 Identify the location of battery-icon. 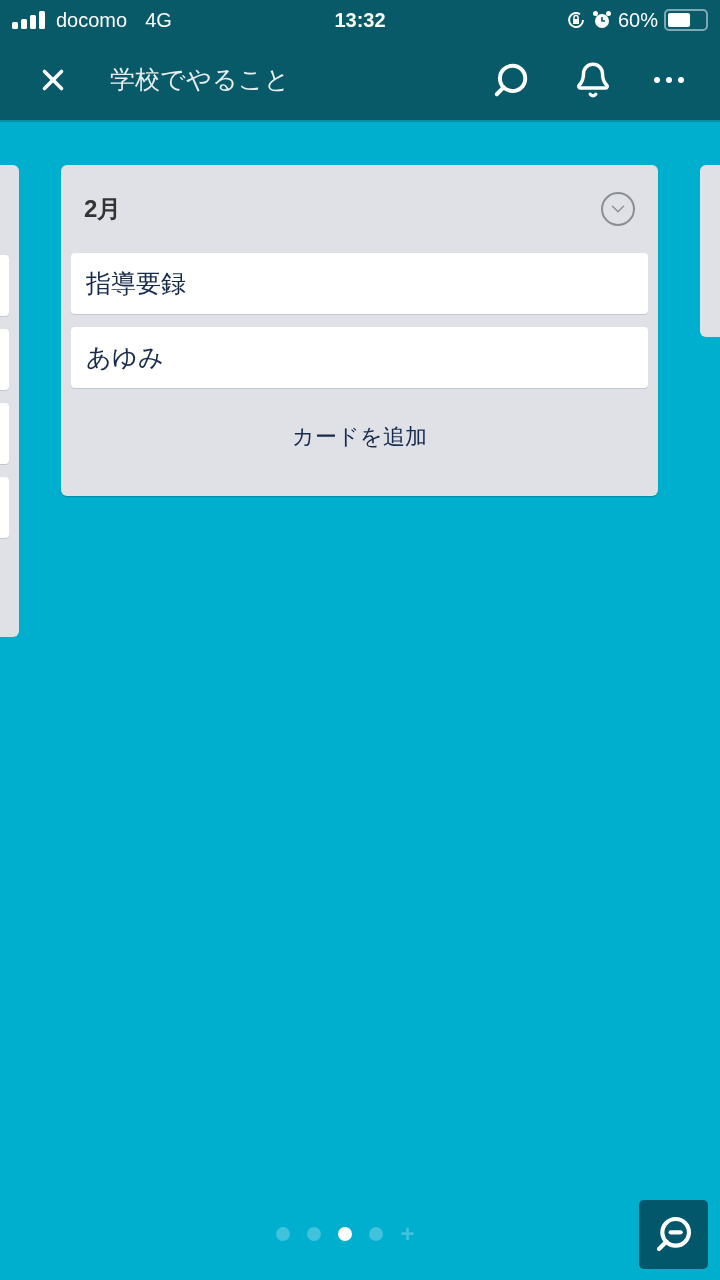
(686, 20).